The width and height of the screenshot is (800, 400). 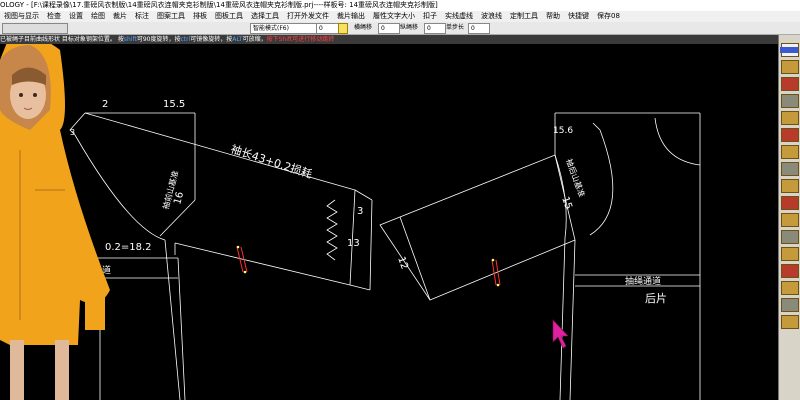 I want to click on step-field: 0, so click(x=479, y=28).